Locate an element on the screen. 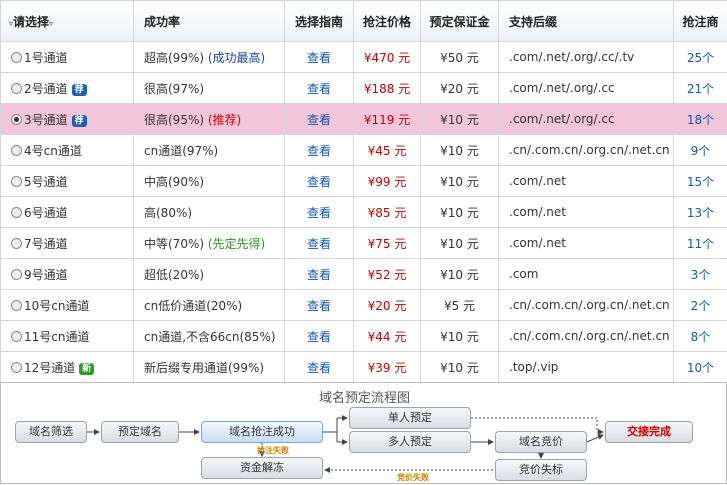 This screenshot has width=727, height=485. registrar-cell: 10个 is located at coordinates (700, 367).